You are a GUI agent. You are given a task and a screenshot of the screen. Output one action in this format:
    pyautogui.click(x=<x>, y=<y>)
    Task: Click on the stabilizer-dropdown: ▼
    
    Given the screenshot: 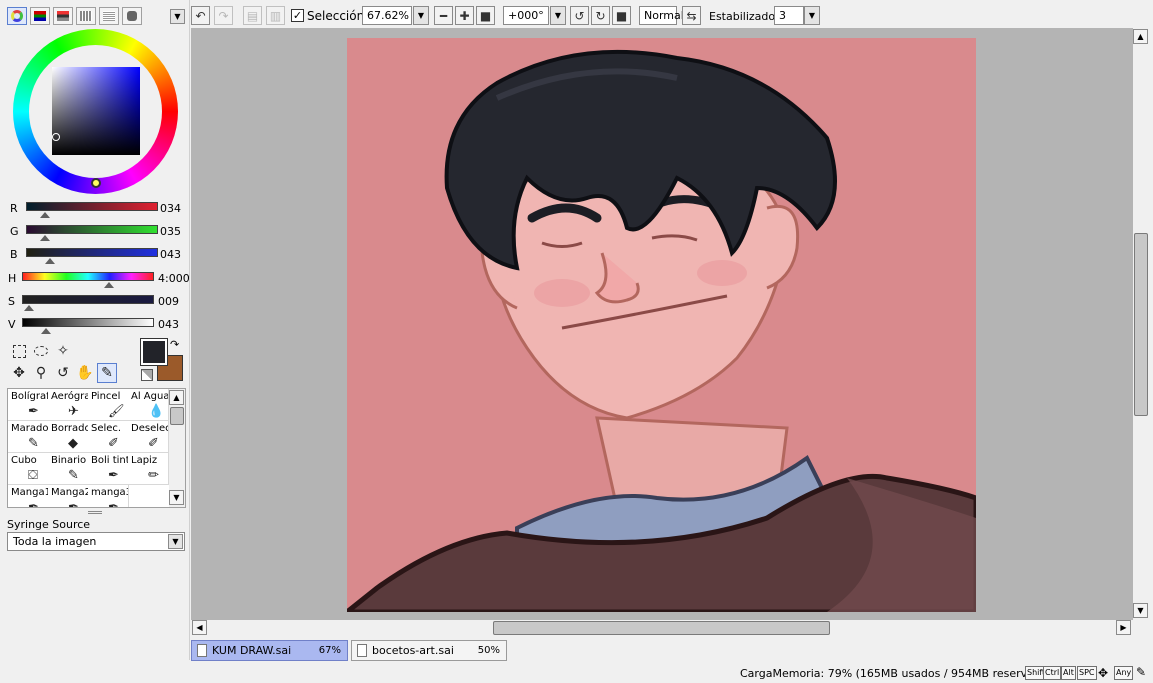 What is the action you would take?
    pyautogui.click(x=812, y=15)
    